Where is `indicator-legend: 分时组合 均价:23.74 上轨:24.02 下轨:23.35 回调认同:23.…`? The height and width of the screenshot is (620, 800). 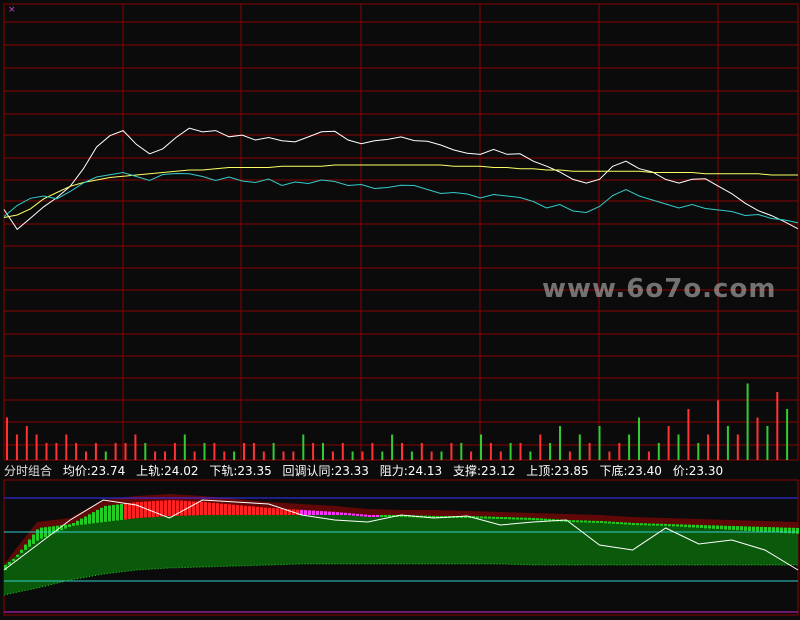
indicator-legend: 分时组合 均价:23.74 上轨:24.02 下轨:23.35 回调认同:23.… is located at coordinates (367, 471).